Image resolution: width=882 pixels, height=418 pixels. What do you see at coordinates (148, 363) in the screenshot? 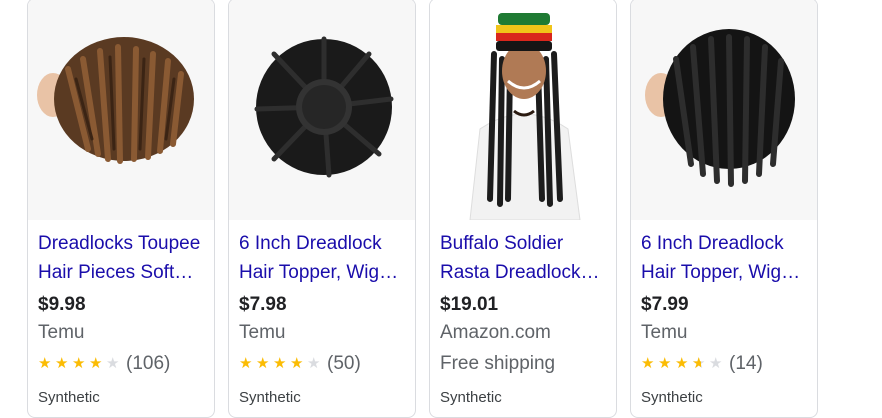
I see `rating-count: (106)` at bounding box center [148, 363].